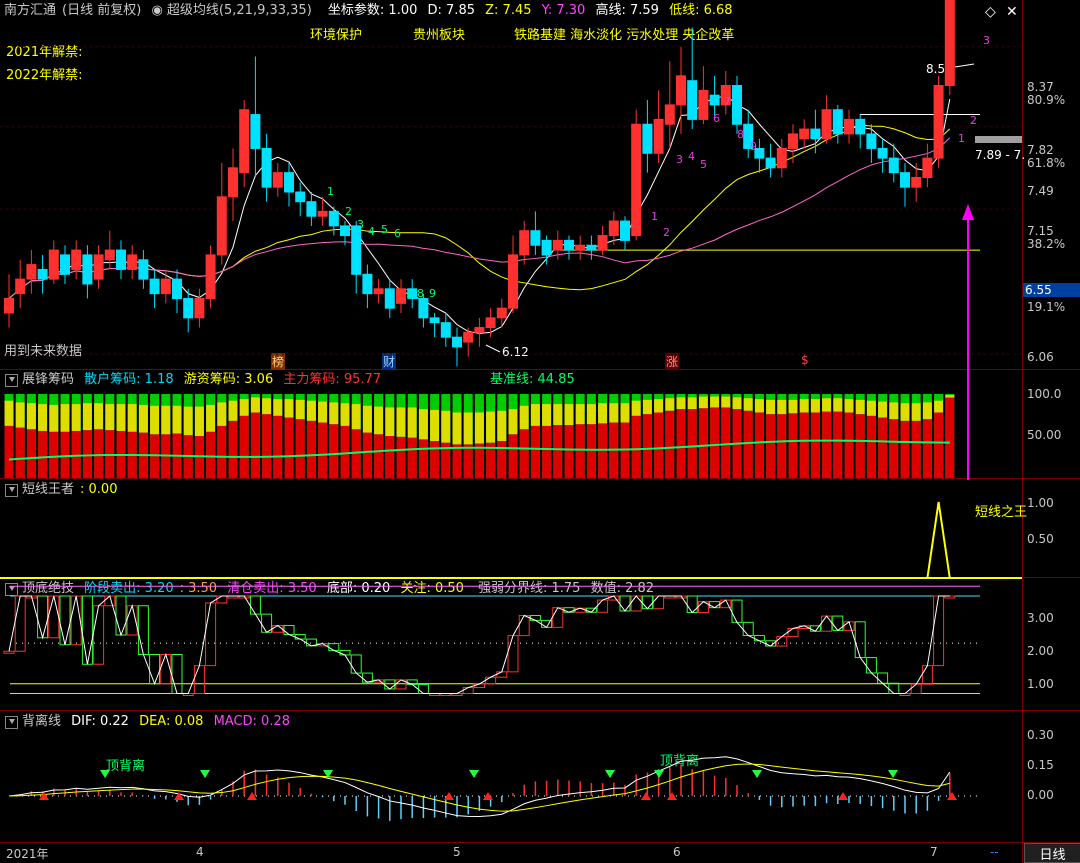 This screenshot has width=1080, height=863. I want to click on sequence-number: 3, so click(679, 159).